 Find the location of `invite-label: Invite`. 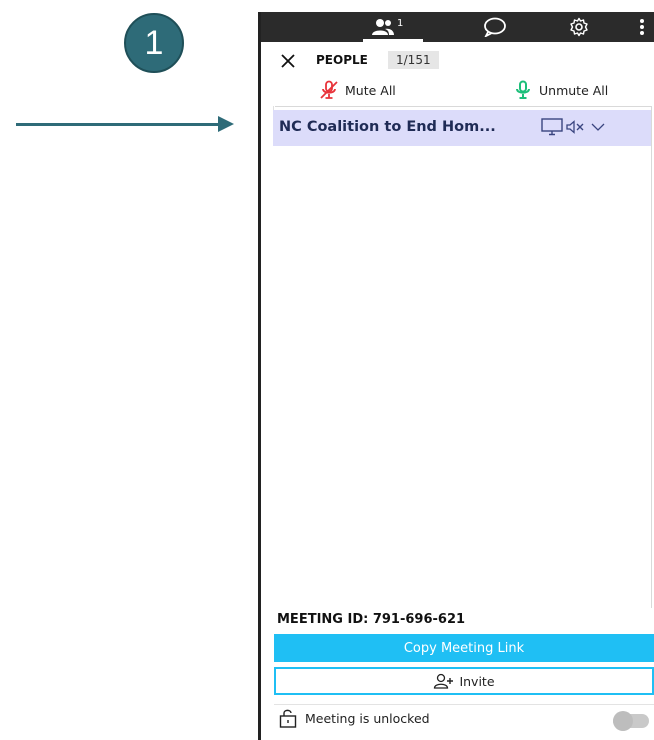

invite-label: Invite is located at coordinates (477, 681).